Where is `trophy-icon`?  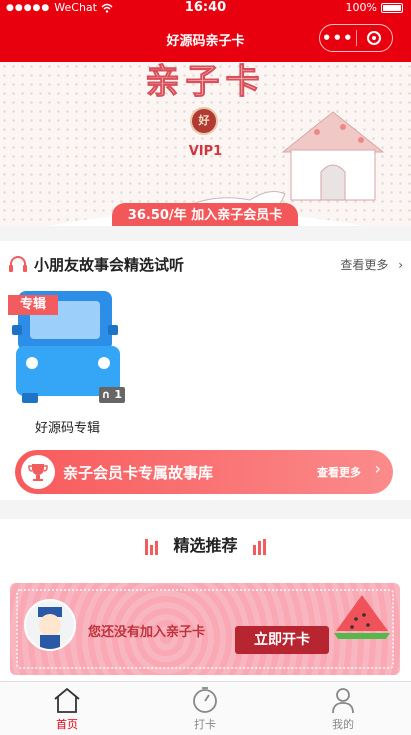
trophy-icon is located at coordinates (38, 472).